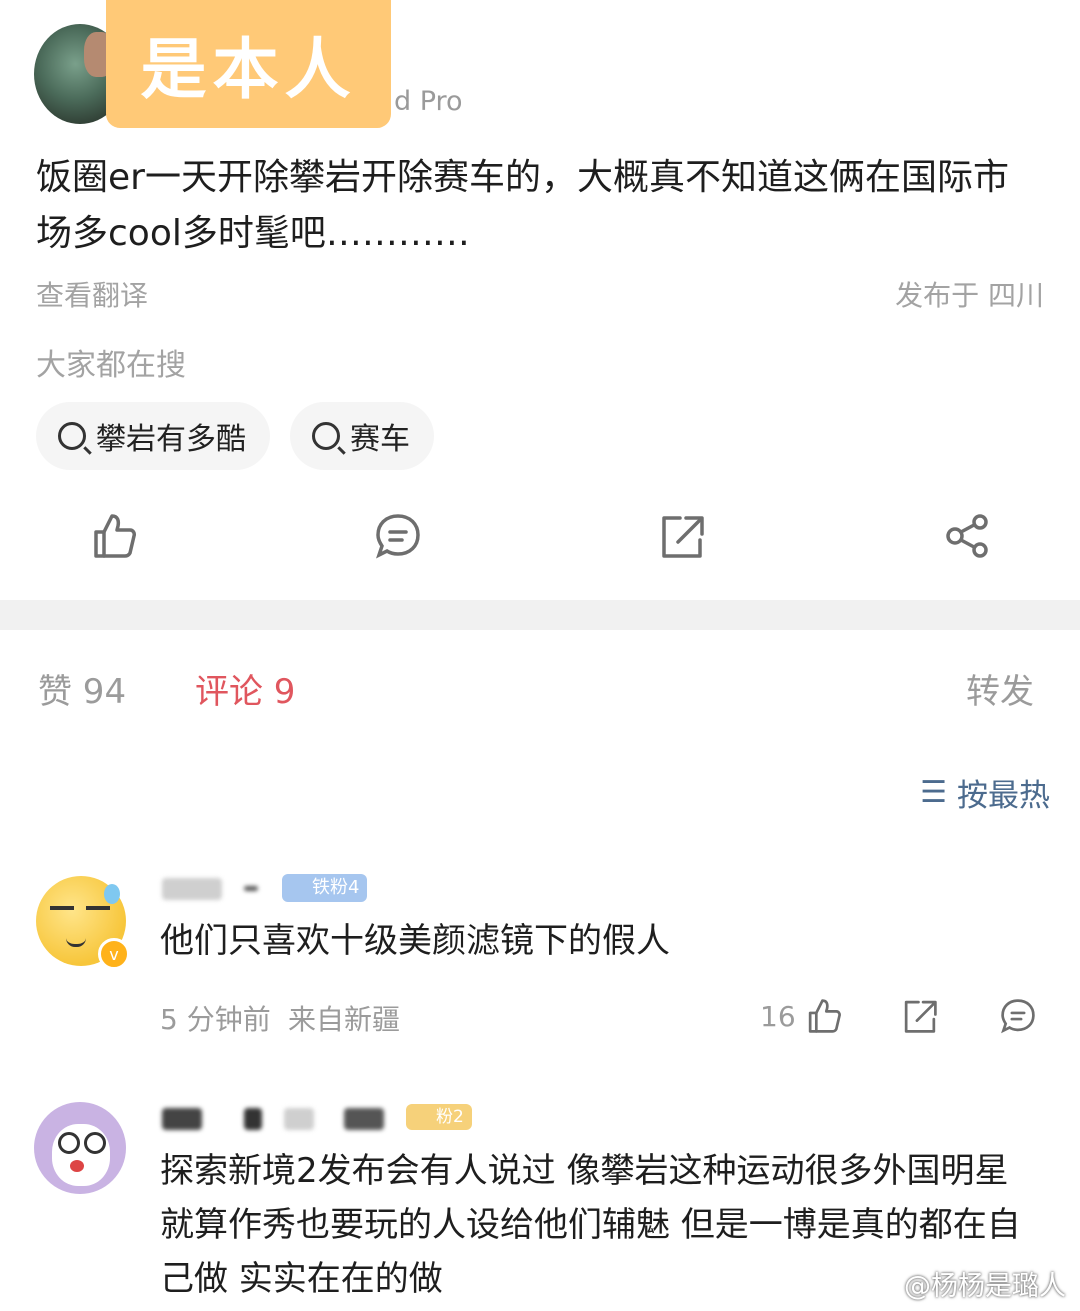 The height and width of the screenshot is (1311, 1080). I want to click on comment-avatar, so click(80, 1148).